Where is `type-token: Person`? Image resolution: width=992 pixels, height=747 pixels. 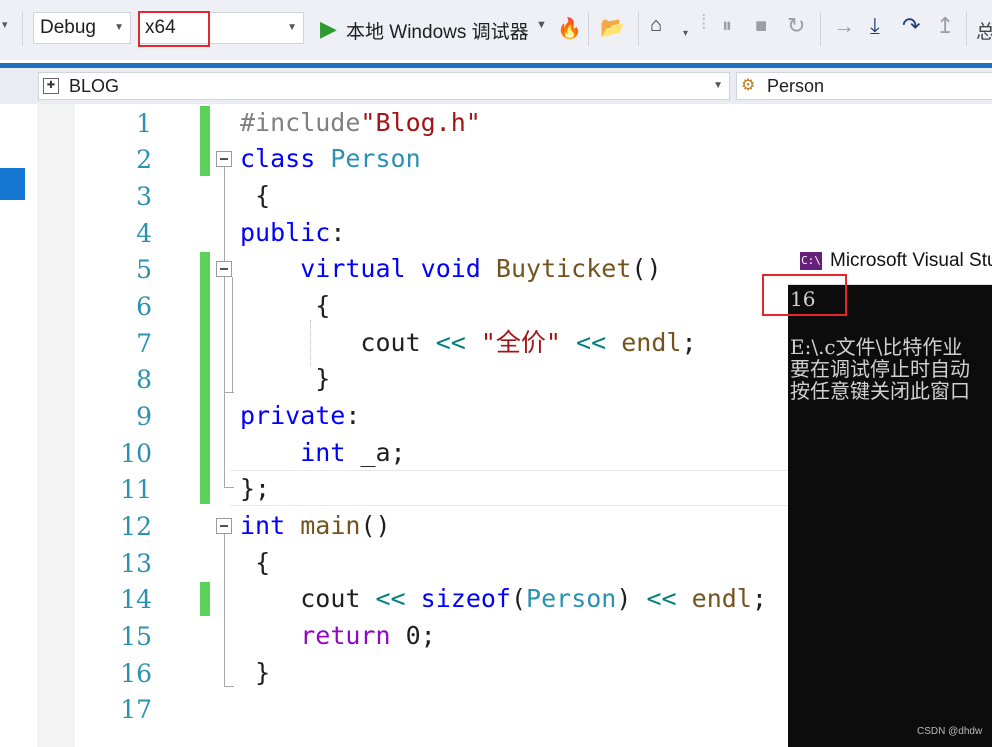
type-token: Person is located at coordinates (375, 158).